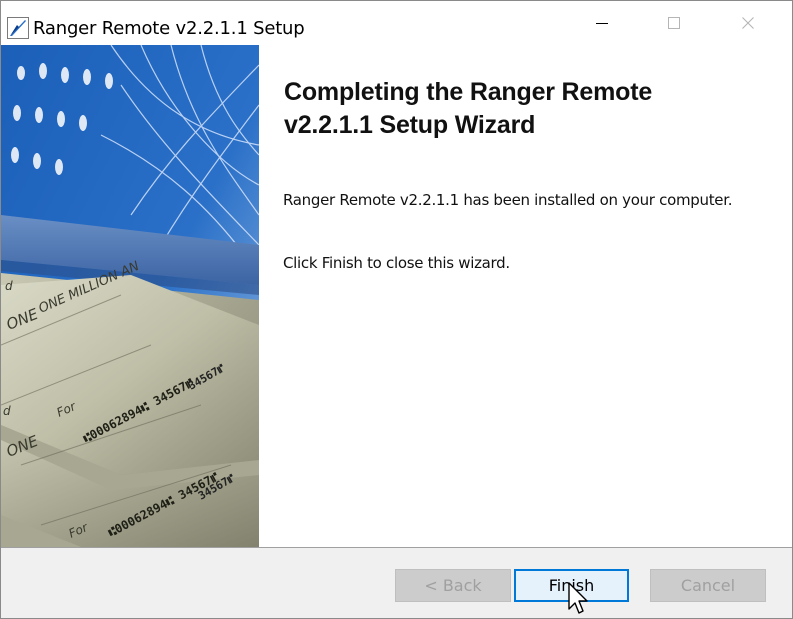 The height and width of the screenshot is (619, 793). Describe the element at coordinates (396, 23) in the screenshot. I see `title-bar: Ranger Remote v2.2.1.1 Setup` at that location.